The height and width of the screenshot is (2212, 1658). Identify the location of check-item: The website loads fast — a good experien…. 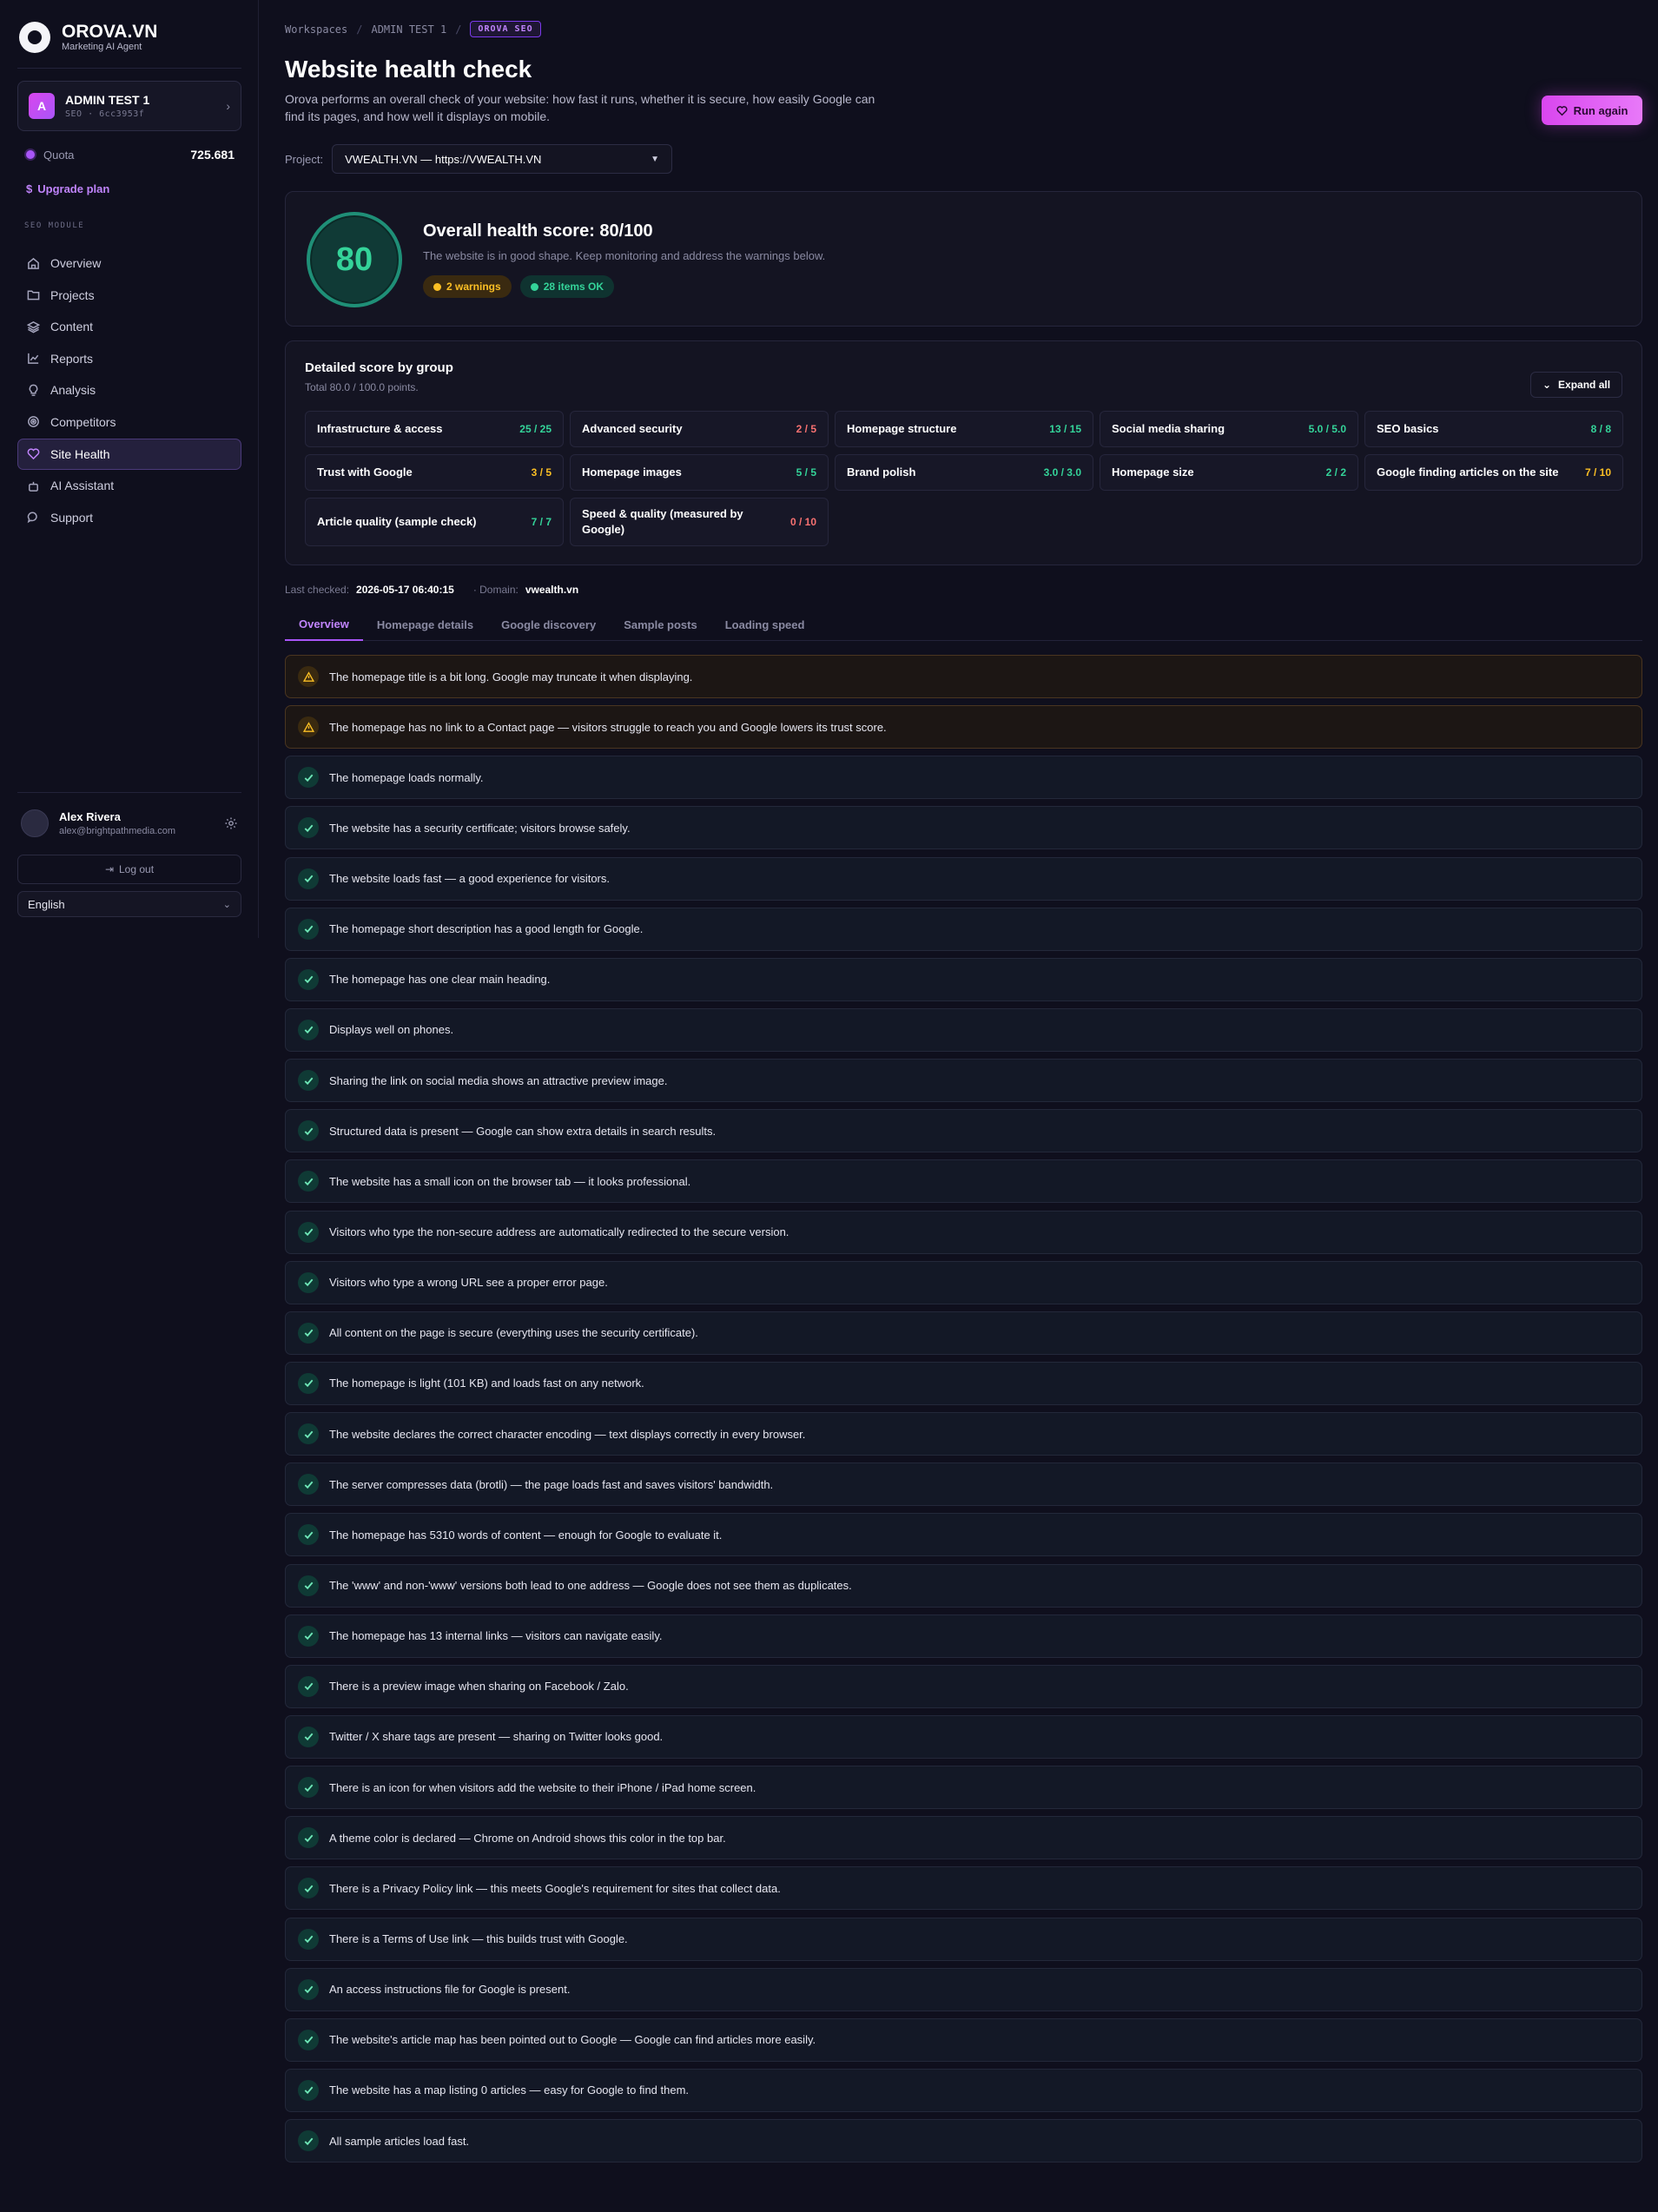
(963, 878).